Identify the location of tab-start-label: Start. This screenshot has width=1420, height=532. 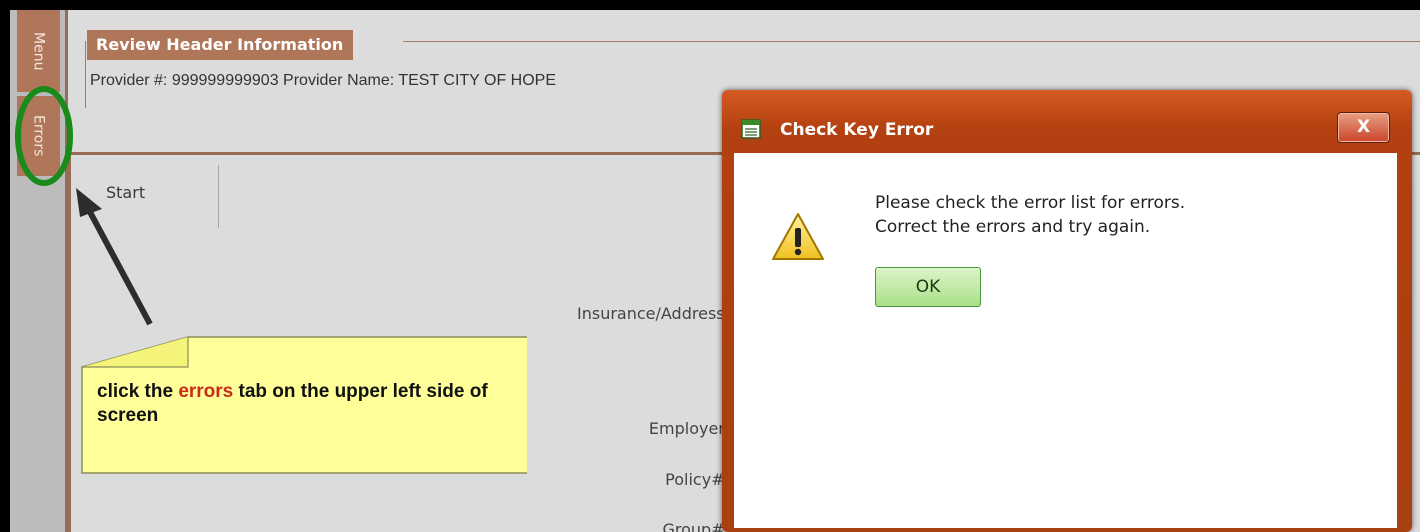
(126, 192).